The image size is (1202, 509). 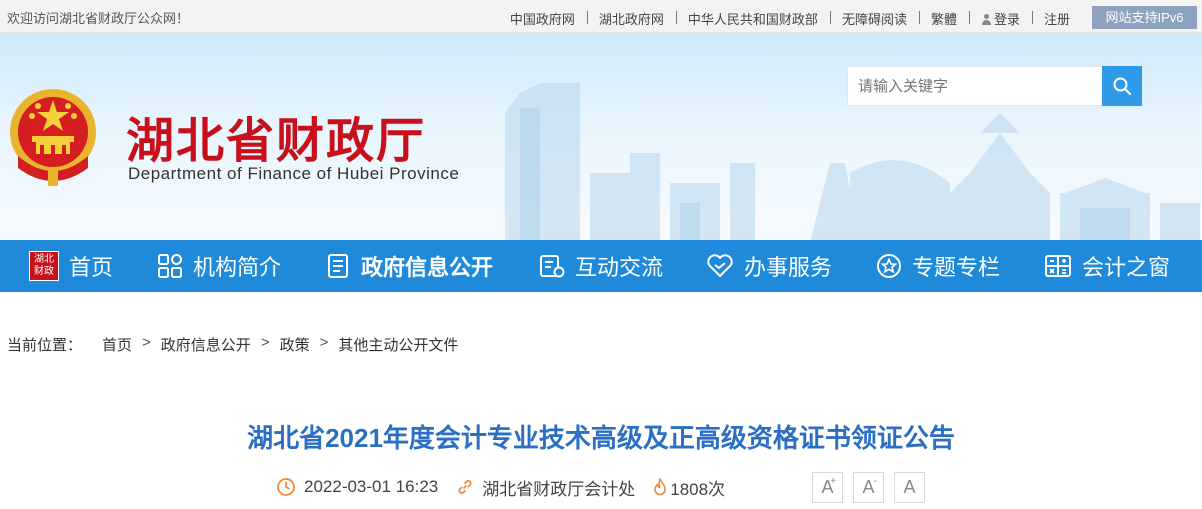 I want to click on ipv6-badge: 网站支持IPv6, so click(x=1144, y=17).